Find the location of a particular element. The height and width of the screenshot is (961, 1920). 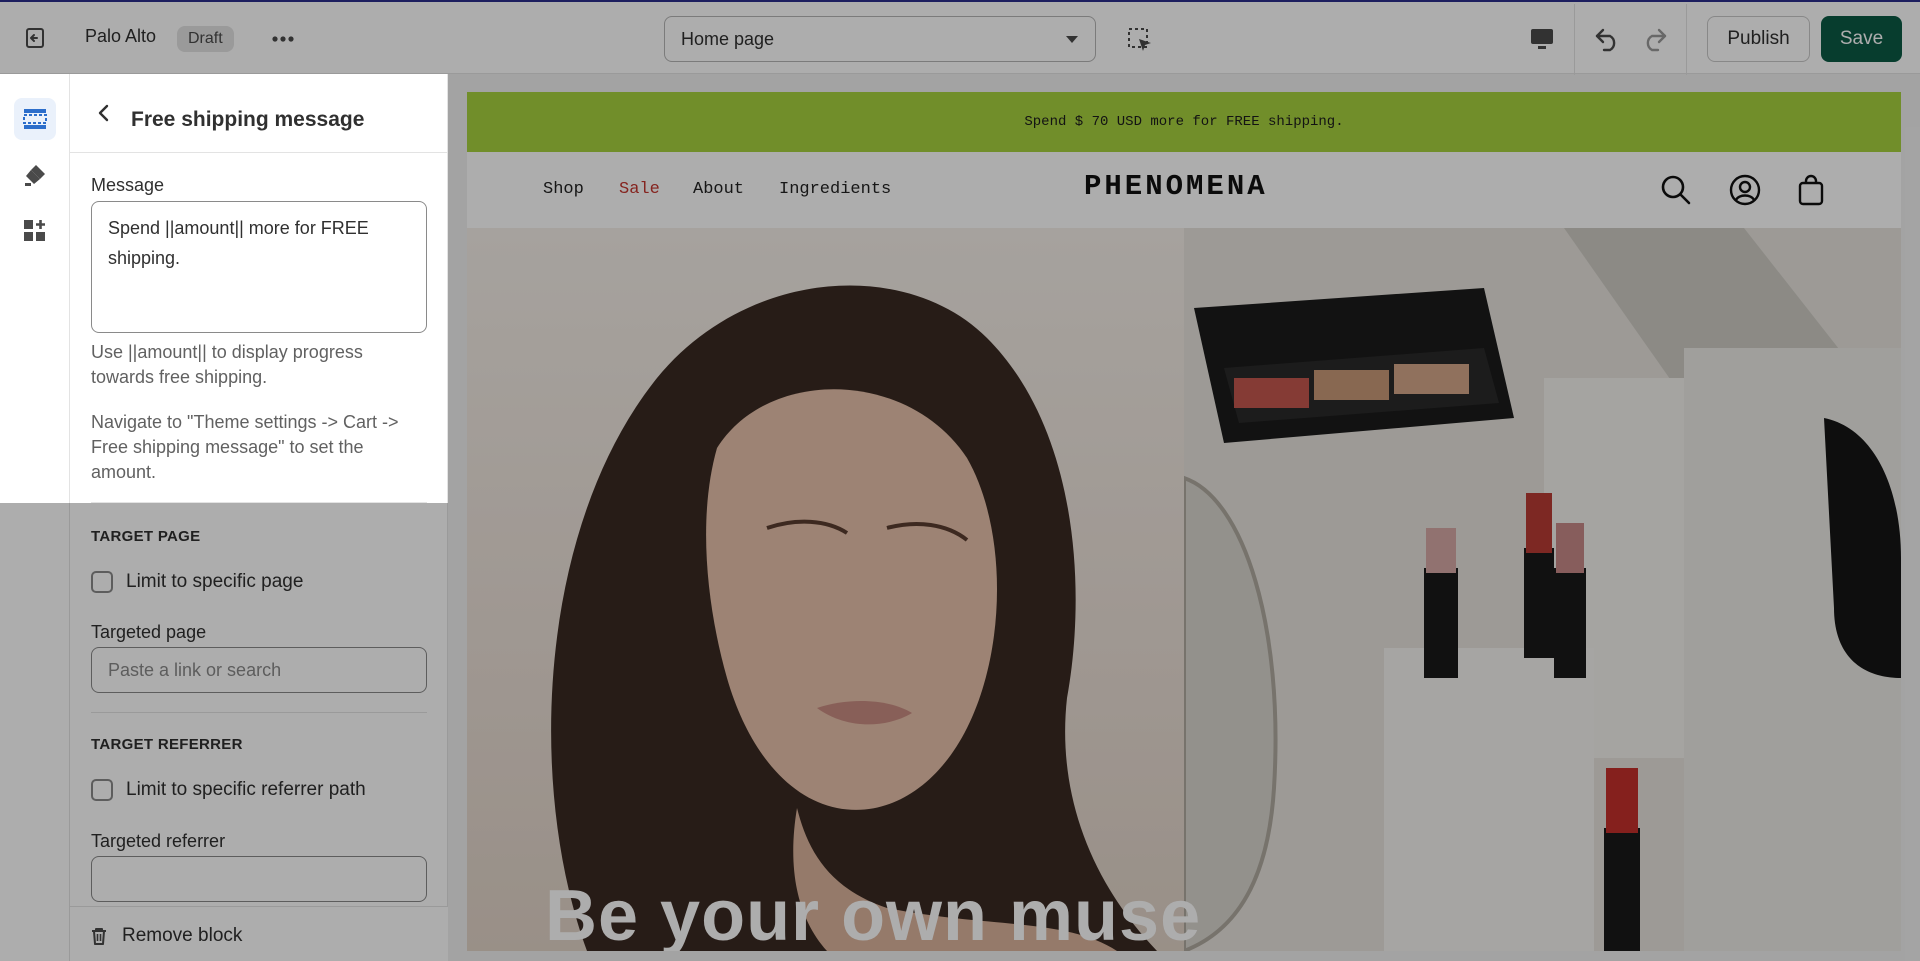

chevron-left-icon is located at coordinates (103, 113).